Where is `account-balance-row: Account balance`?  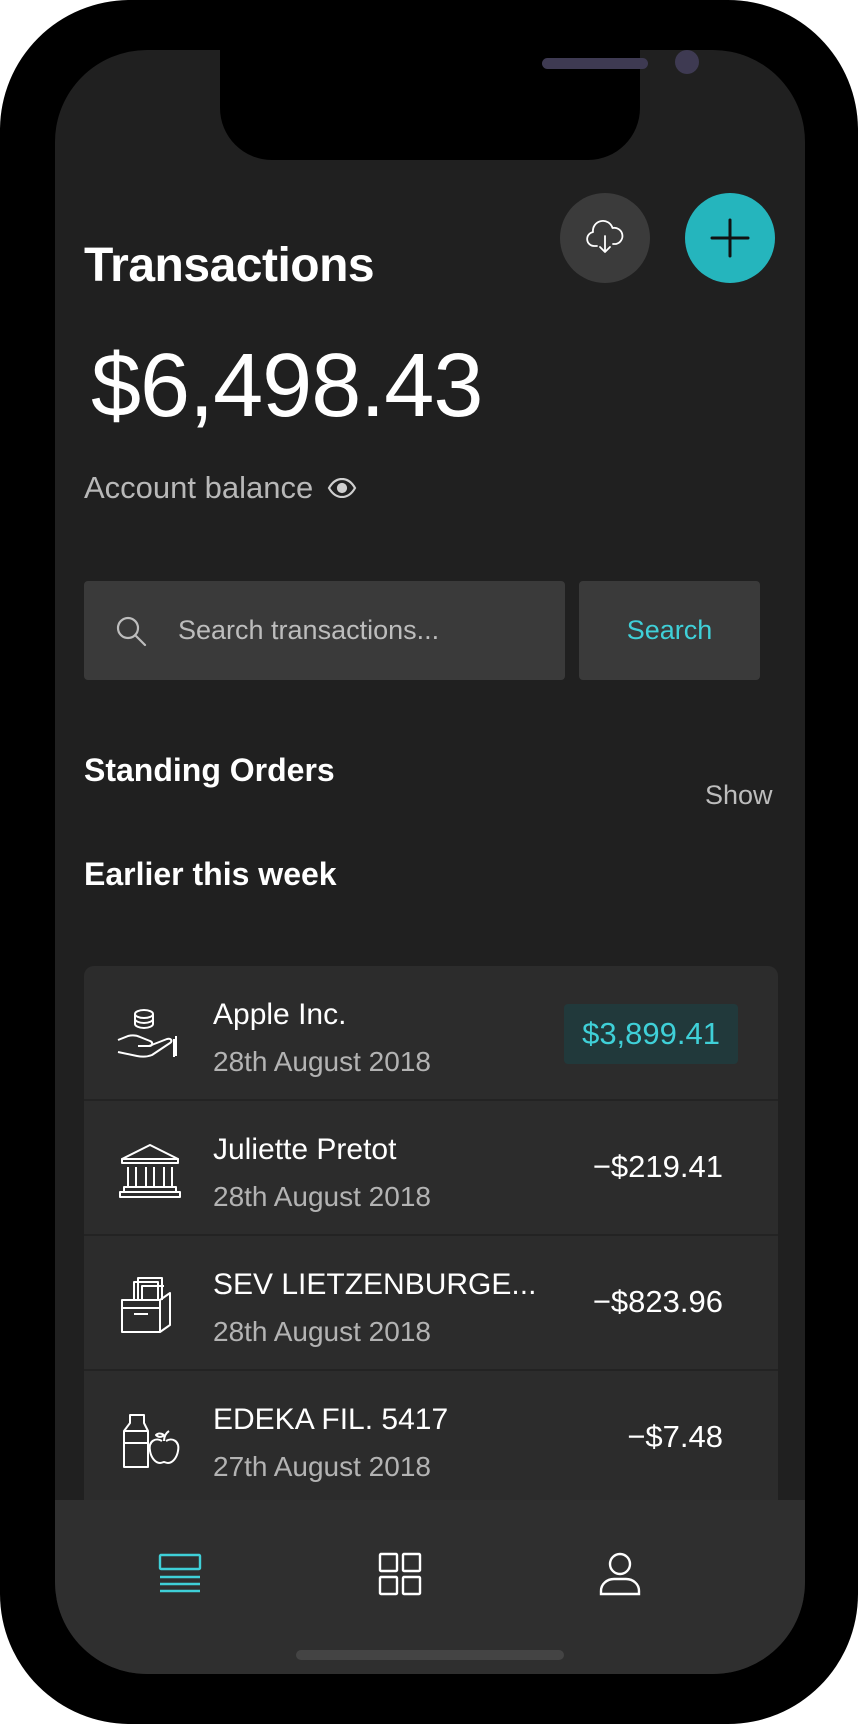
account-balance-row: Account balance is located at coordinates (220, 488).